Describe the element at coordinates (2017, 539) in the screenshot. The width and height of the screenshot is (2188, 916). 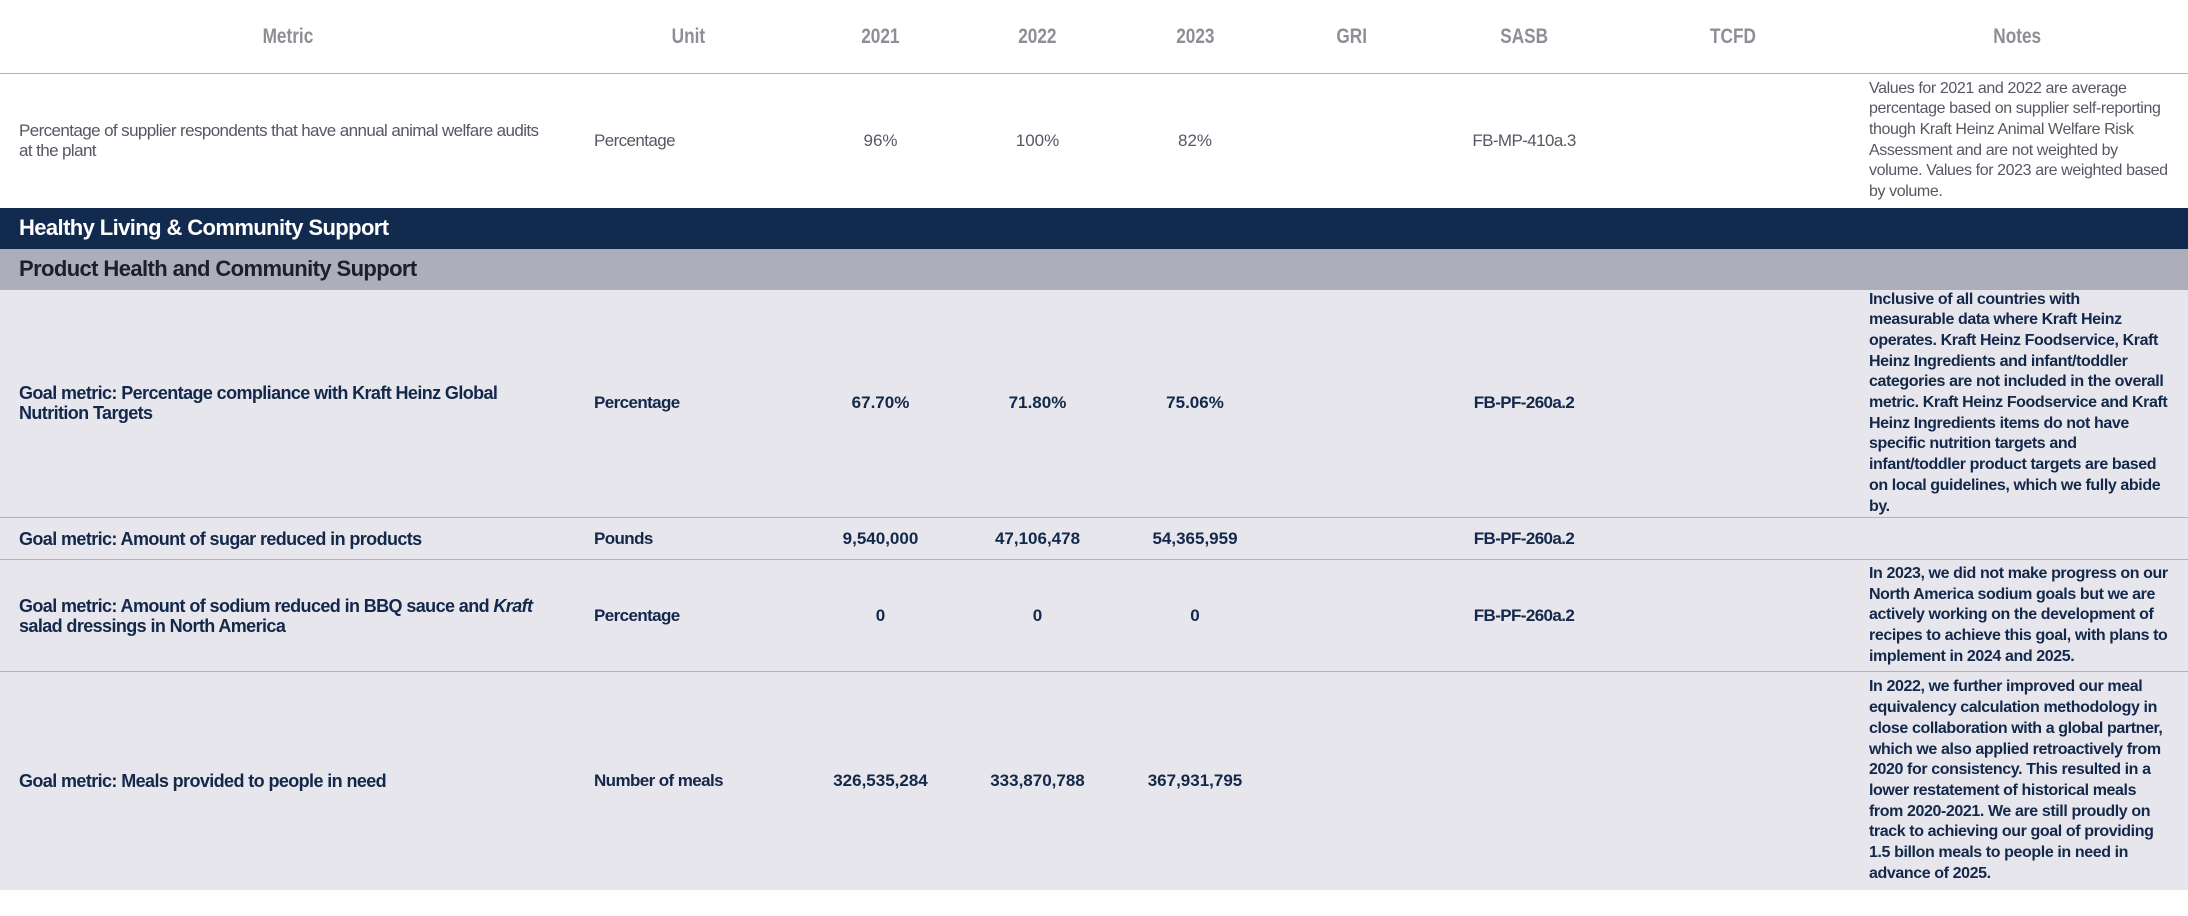
I see `cell-notes` at that location.